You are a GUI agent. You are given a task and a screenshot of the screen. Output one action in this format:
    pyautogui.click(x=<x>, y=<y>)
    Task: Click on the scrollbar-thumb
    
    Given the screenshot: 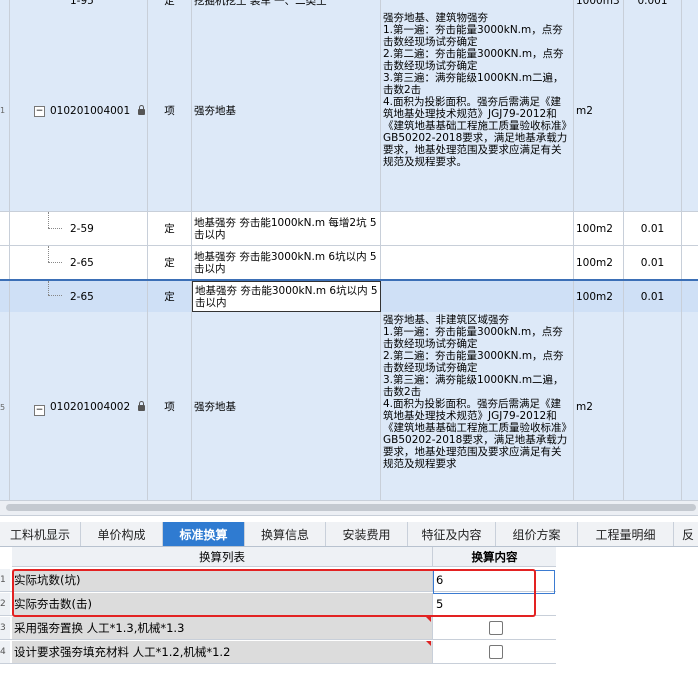 What is the action you would take?
    pyautogui.click(x=351, y=507)
    